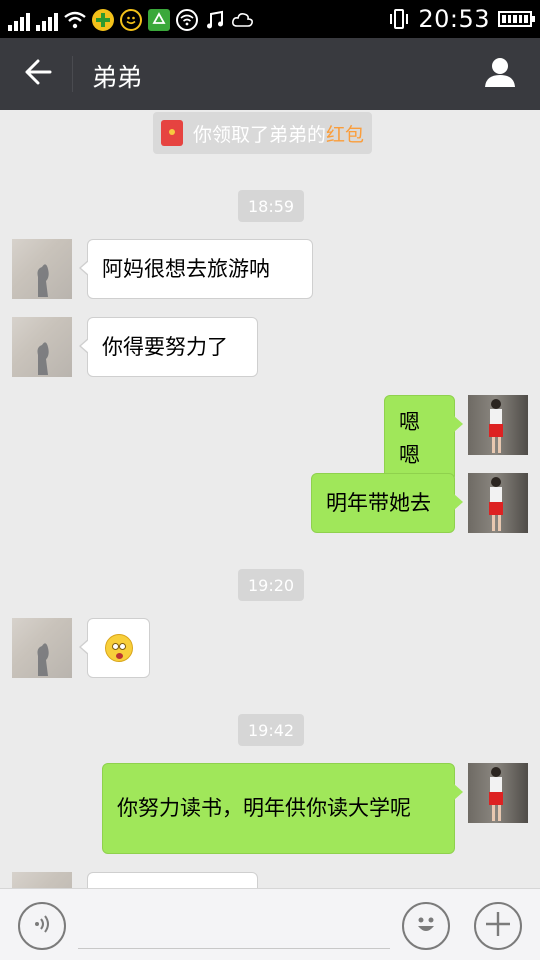 This screenshot has height=960, width=540. I want to click on voice-button, so click(42, 926).